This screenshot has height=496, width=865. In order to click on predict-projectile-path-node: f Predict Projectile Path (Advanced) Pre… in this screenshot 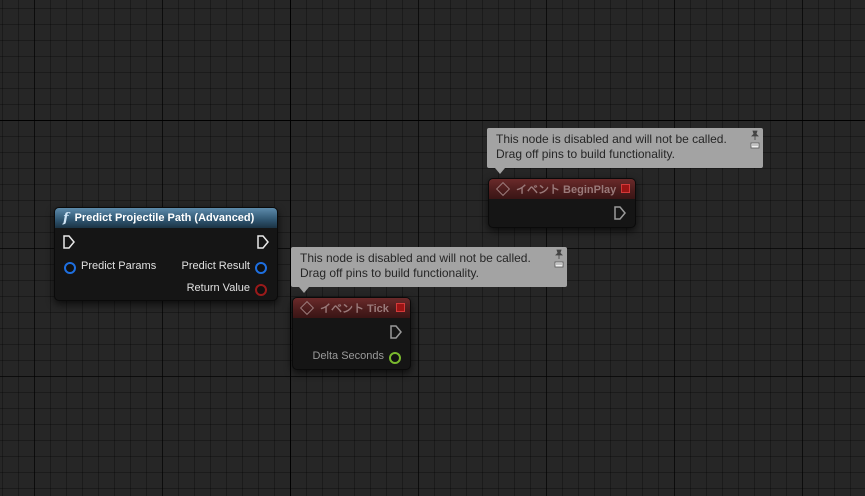, I will do `click(166, 254)`.